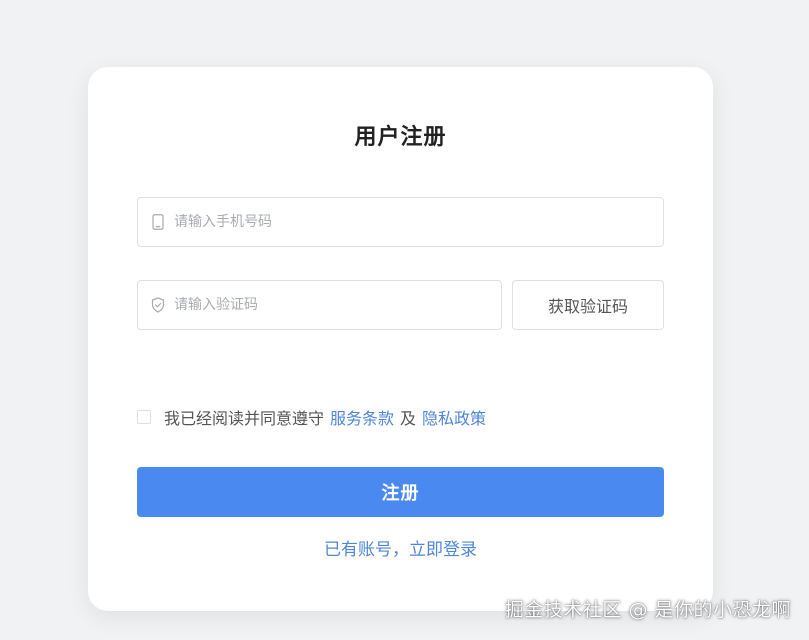 The height and width of the screenshot is (640, 809). What do you see at coordinates (144, 417) in the screenshot?
I see `agreement-checkbox` at bounding box center [144, 417].